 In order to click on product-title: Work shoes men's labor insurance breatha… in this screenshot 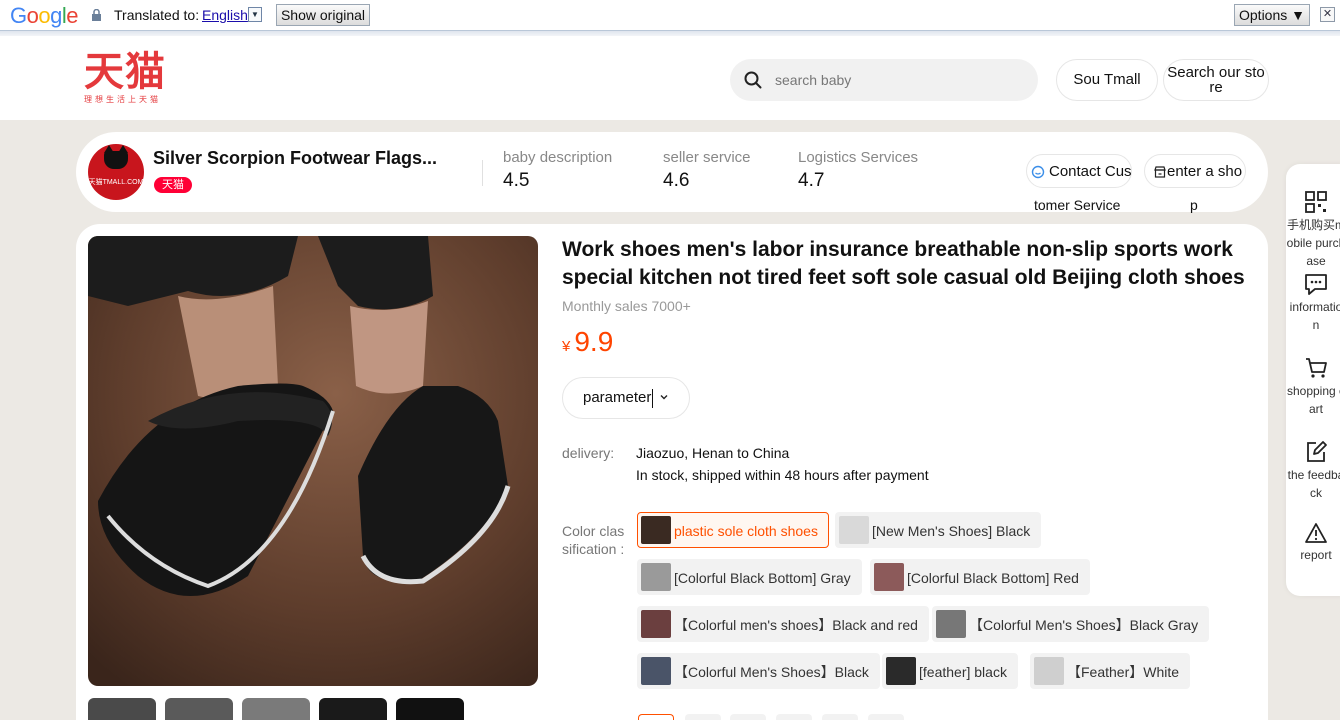, I will do `click(903, 263)`.